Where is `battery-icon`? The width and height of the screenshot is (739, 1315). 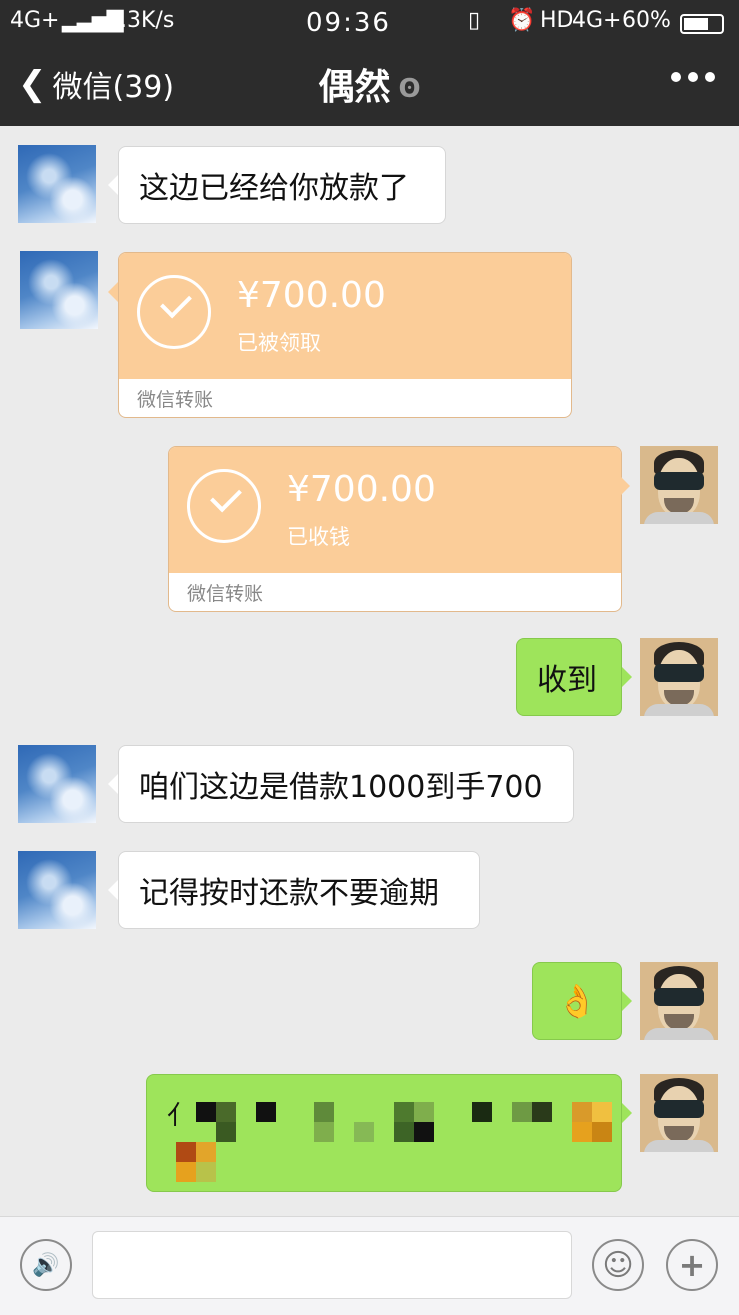 battery-icon is located at coordinates (702, 24).